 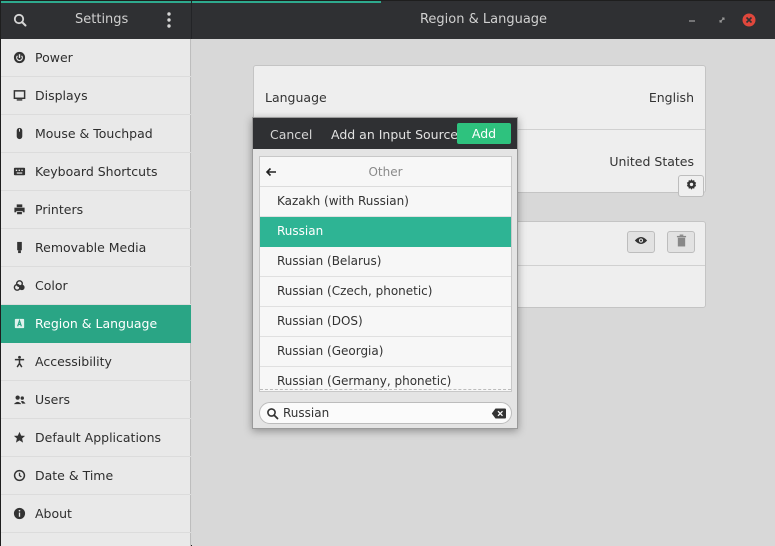 What do you see at coordinates (385, 202) in the screenshot?
I see `list-item: Kazakh (with Russian)` at bounding box center [385, 202].